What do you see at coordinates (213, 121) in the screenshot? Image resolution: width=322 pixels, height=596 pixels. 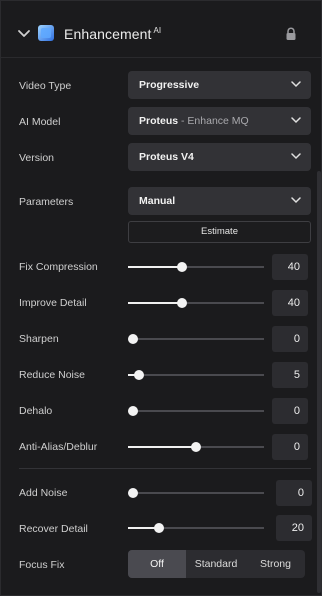 I see `ai-model-subvalue: - Enhance MQ` at bounding box center [213, 121].